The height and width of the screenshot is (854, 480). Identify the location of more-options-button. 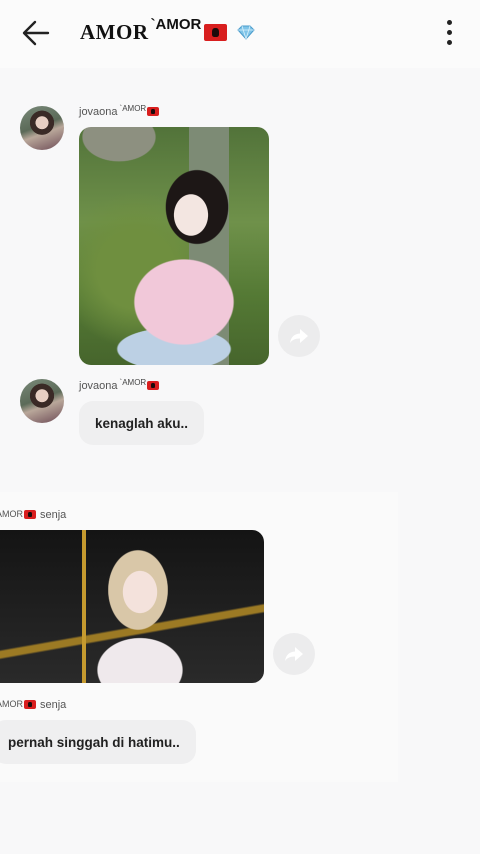
(449, 34).